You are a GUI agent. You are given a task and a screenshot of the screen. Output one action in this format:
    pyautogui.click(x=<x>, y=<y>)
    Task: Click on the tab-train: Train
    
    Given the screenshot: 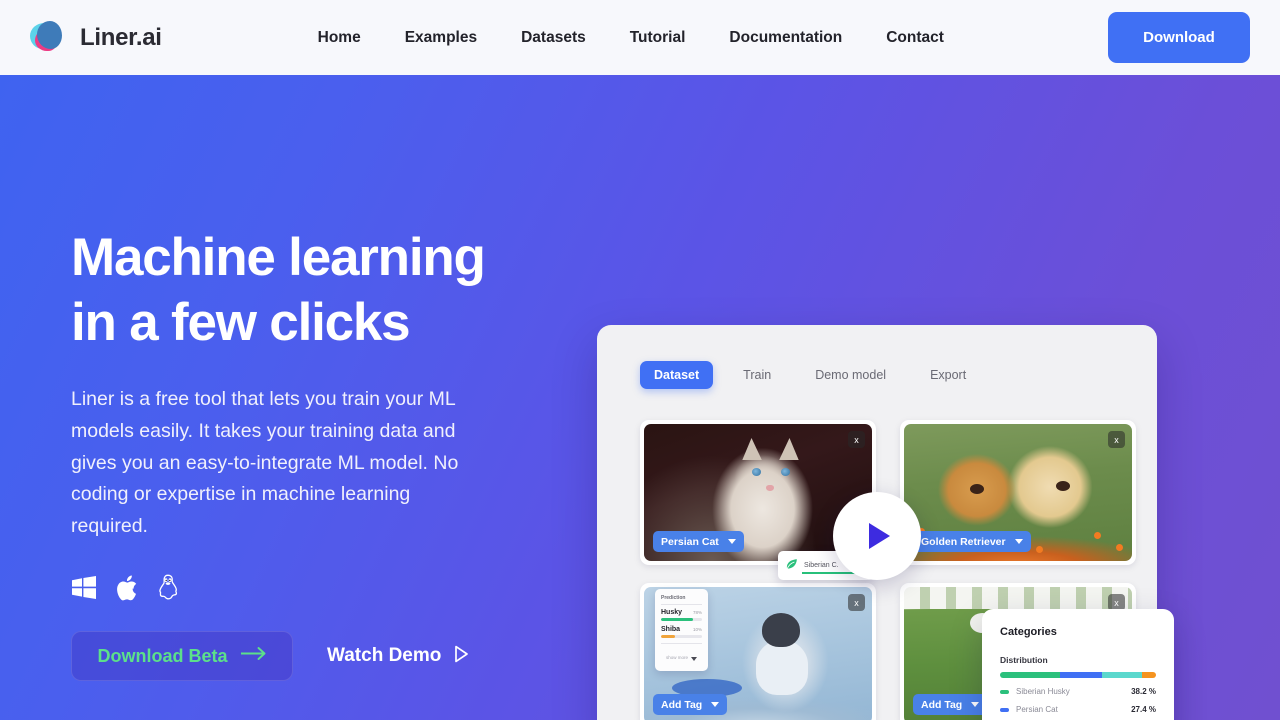 What is the action you would take?
    pyautogui.click(x=757, y=375)
    